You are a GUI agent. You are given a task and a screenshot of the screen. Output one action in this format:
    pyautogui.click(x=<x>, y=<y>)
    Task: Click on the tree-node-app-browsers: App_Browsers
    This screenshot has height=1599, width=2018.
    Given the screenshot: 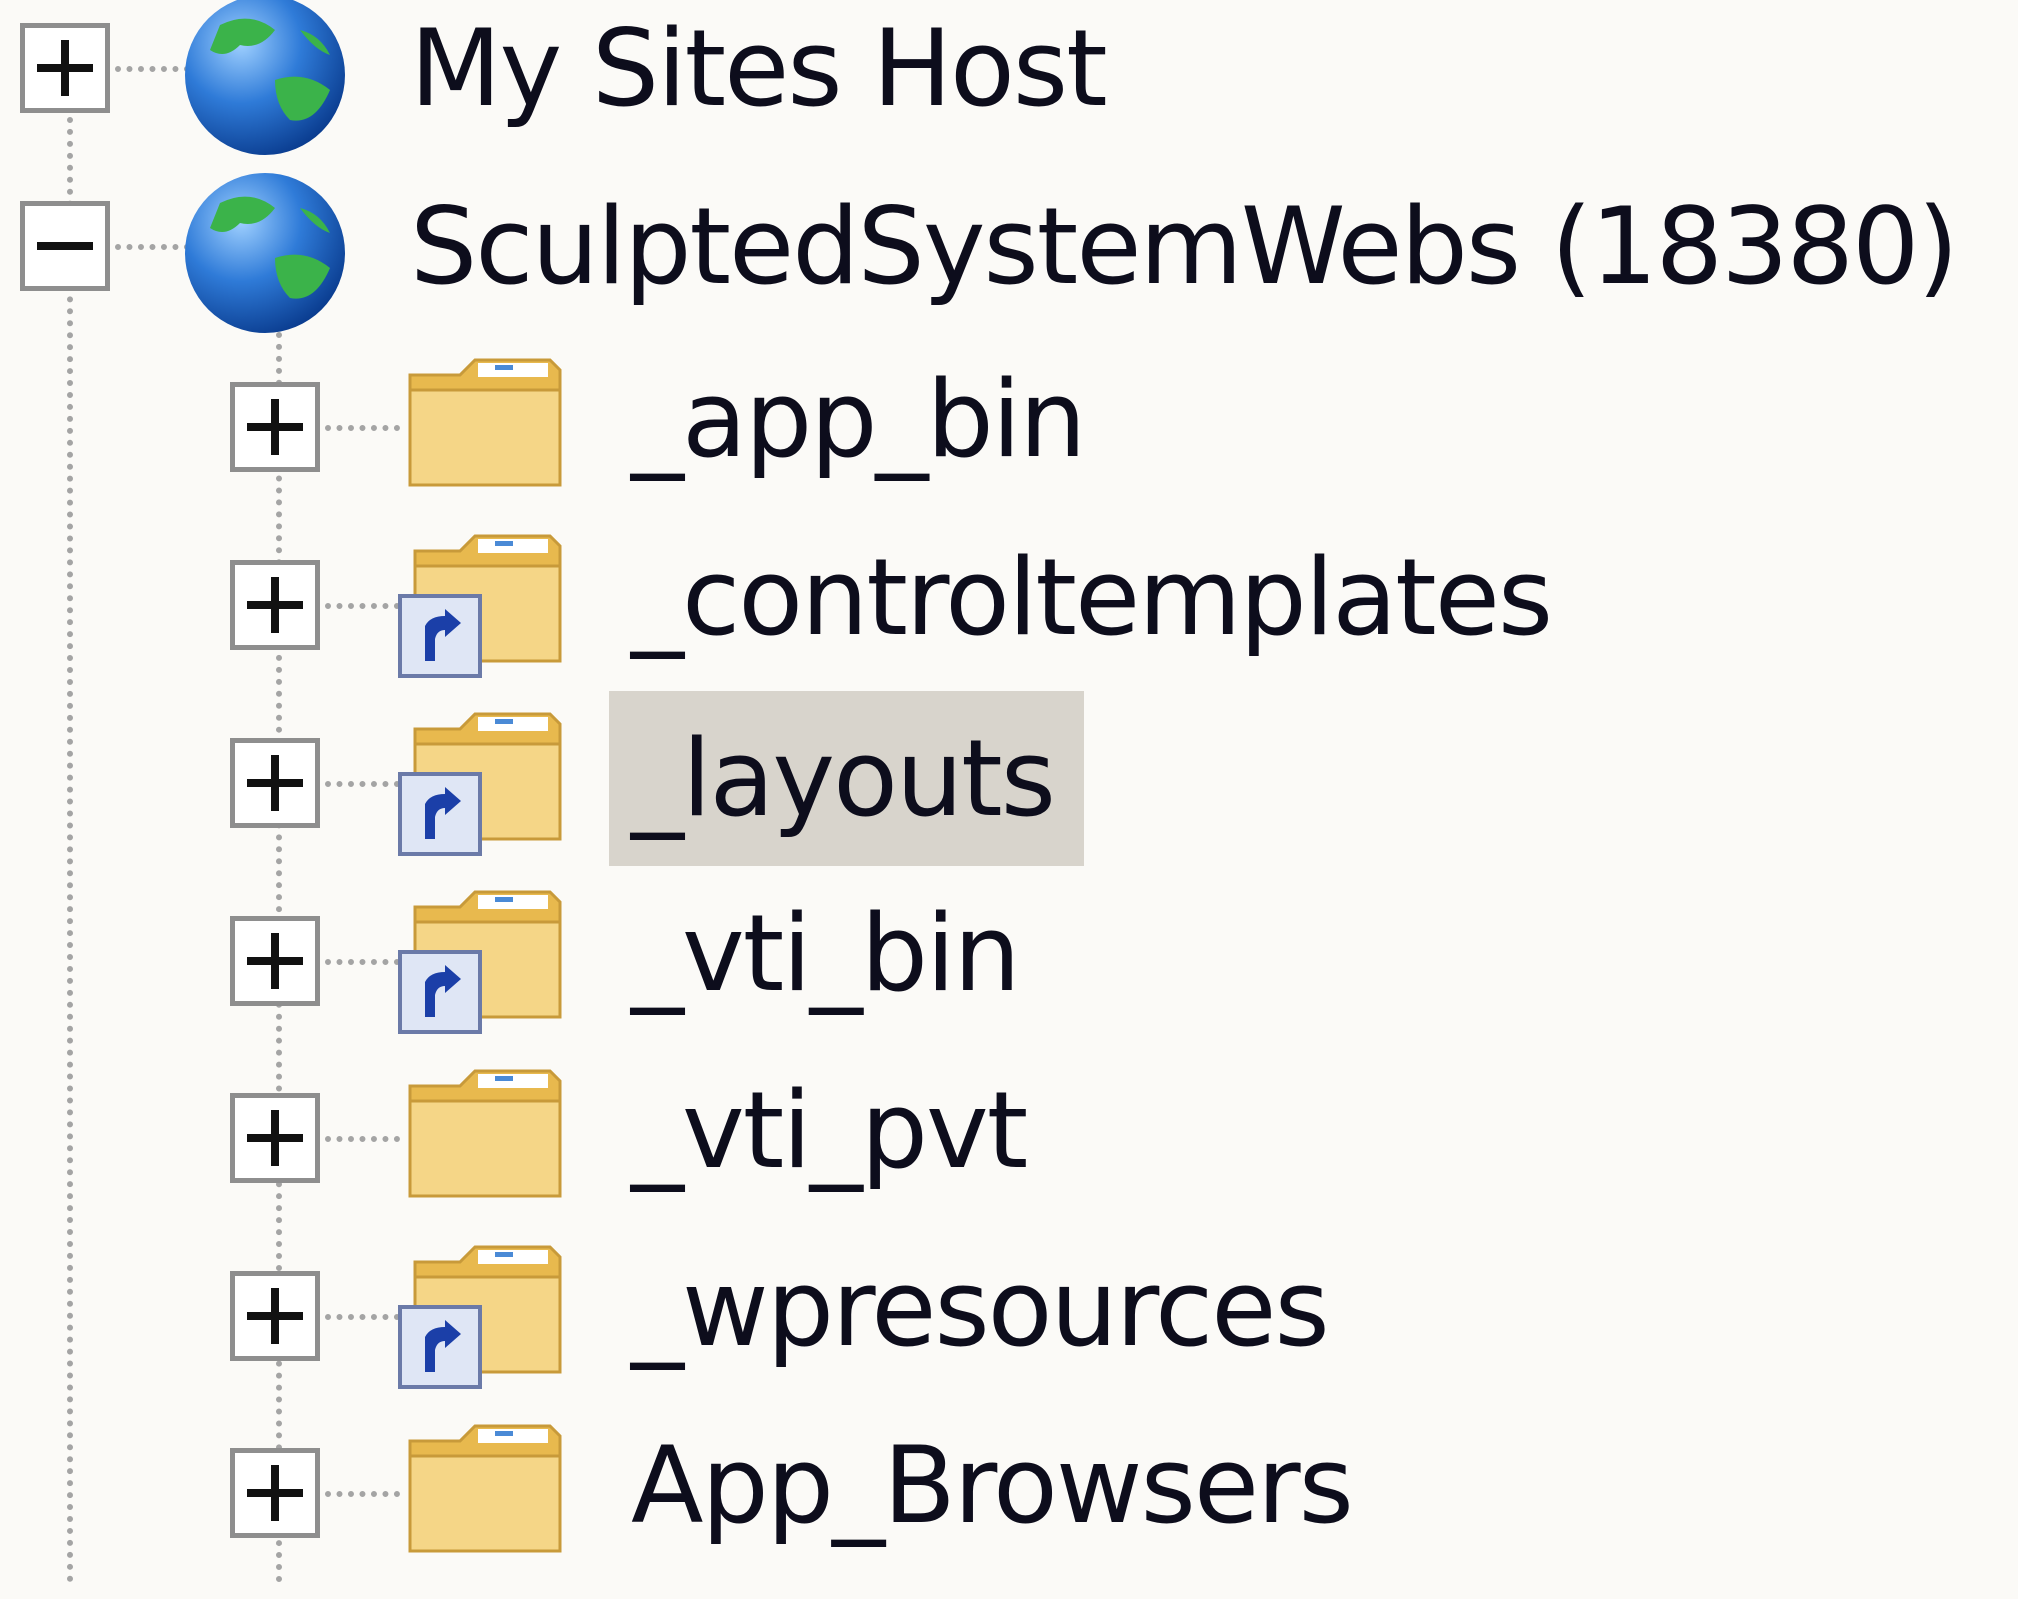 What is the action you would take?
    pyautogui.click(x=1009, y=1510)
    